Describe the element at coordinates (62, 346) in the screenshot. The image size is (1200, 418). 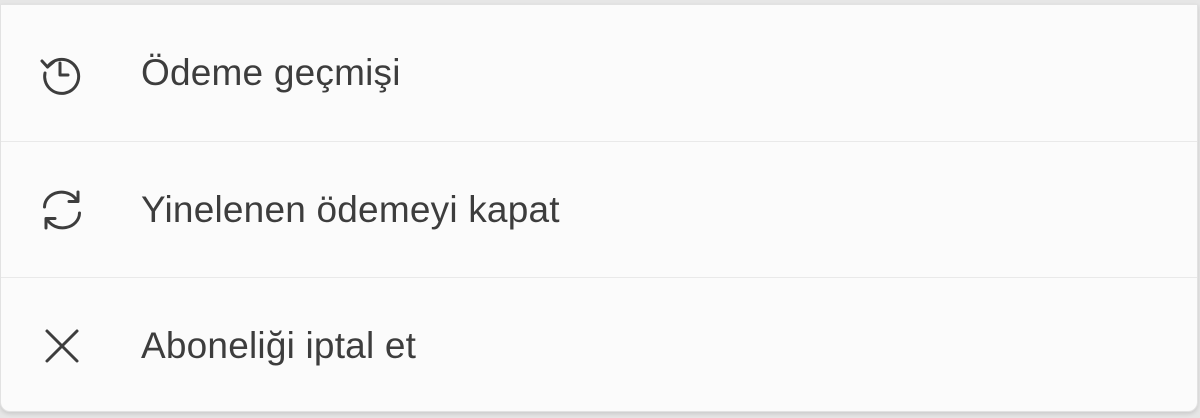
I see `close-icon` at that location.